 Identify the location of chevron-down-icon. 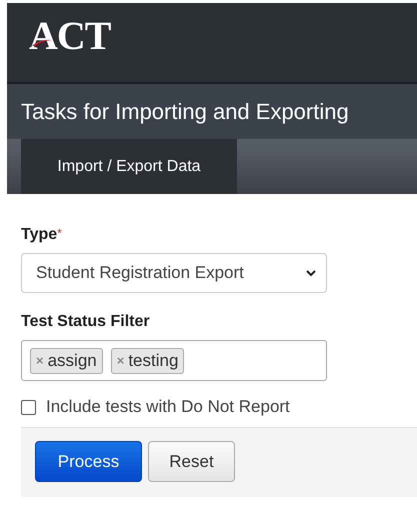
(311, 273).